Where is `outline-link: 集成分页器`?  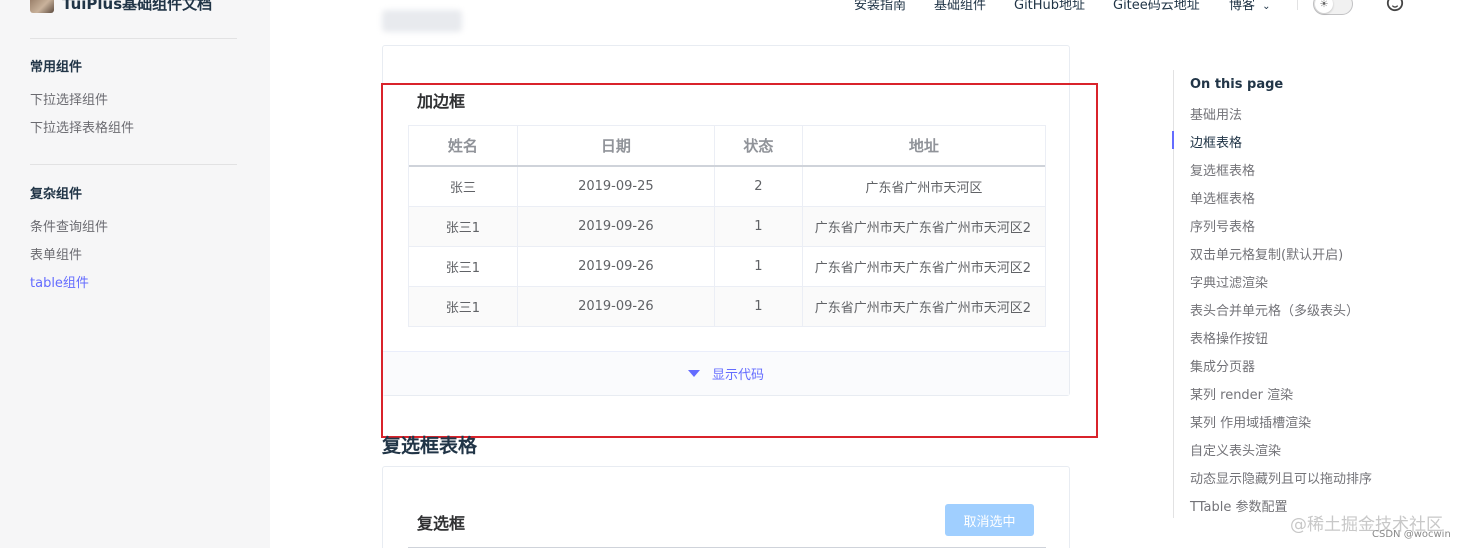
outline-link: 集成分页器 is located at coordinates (1222, 365).